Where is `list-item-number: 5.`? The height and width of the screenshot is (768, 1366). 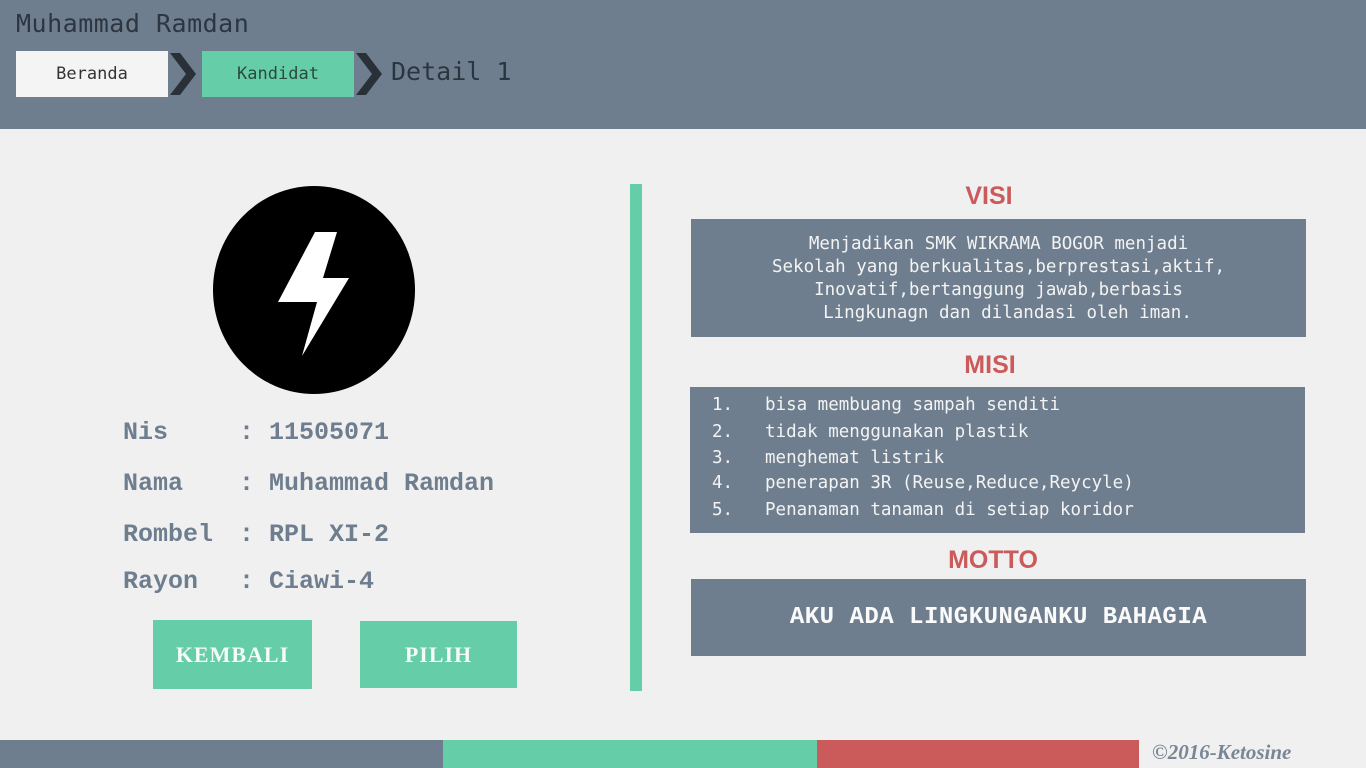
list-item-number: 5. is located at coordinates (723, 510).